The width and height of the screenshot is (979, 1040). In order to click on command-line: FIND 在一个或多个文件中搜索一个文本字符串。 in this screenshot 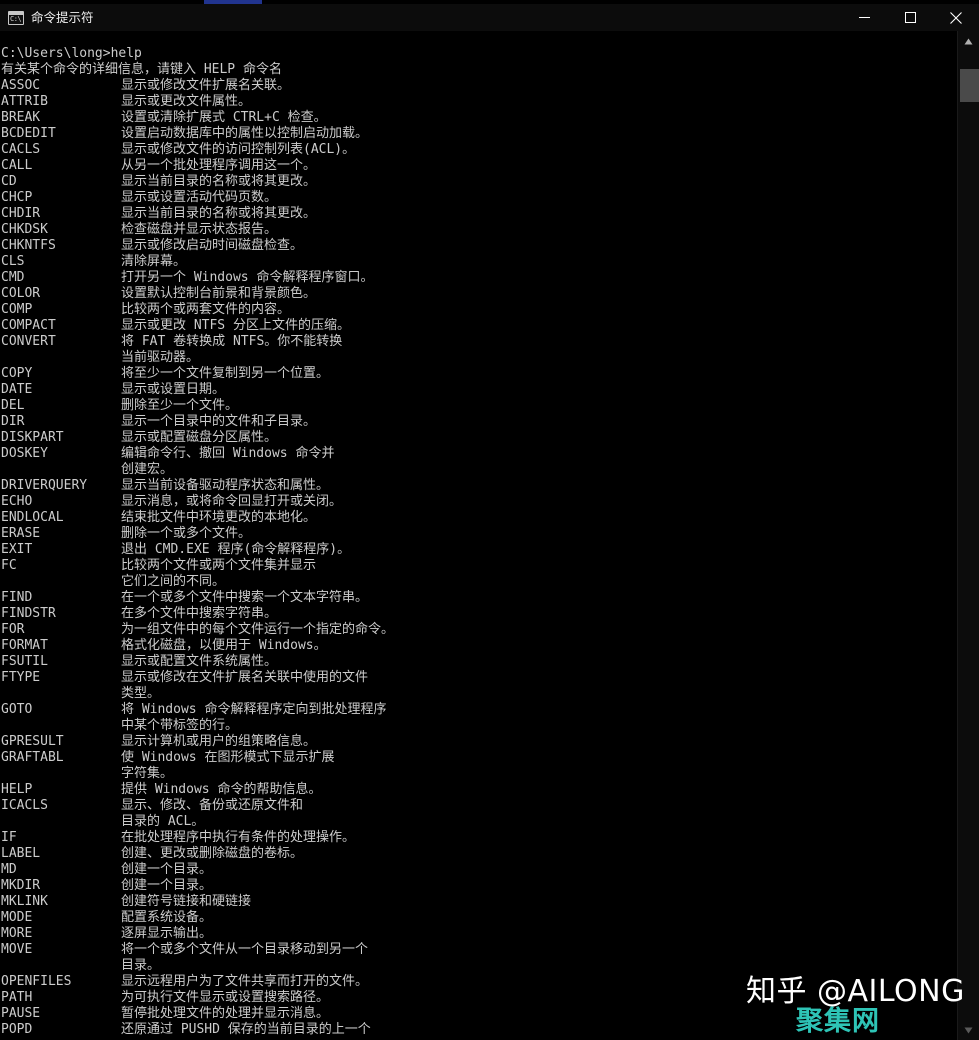, I will do `click(479, 598)`.